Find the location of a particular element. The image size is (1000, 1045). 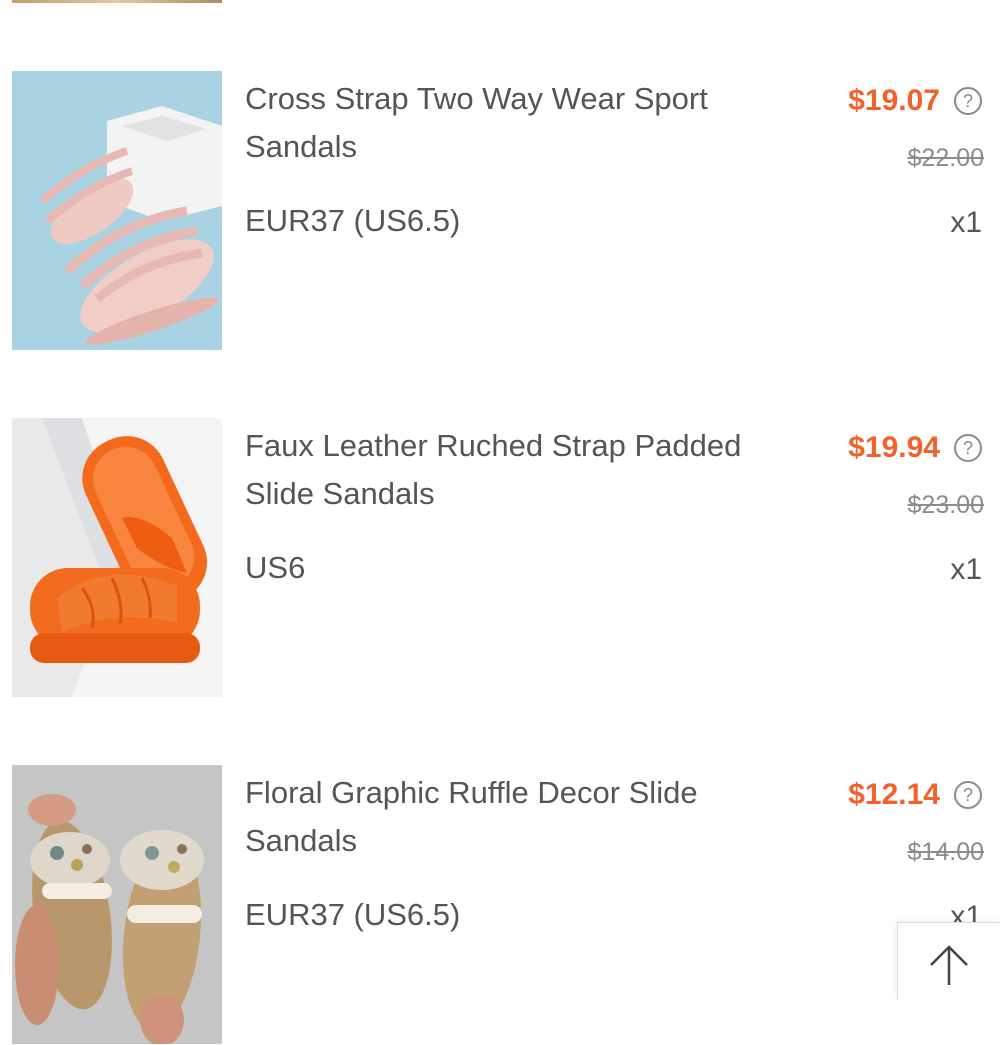

arrow-up-icon is located at coordinates (949, 965).